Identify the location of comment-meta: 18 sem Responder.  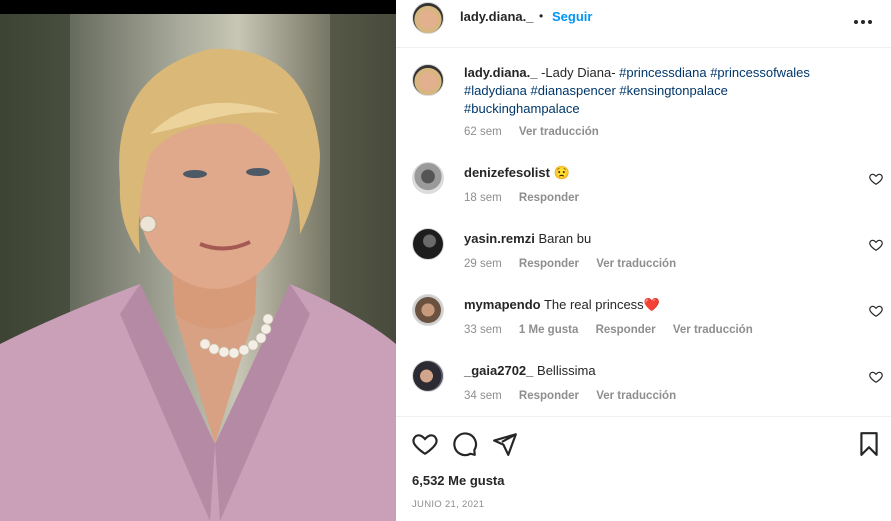
(528, 198).